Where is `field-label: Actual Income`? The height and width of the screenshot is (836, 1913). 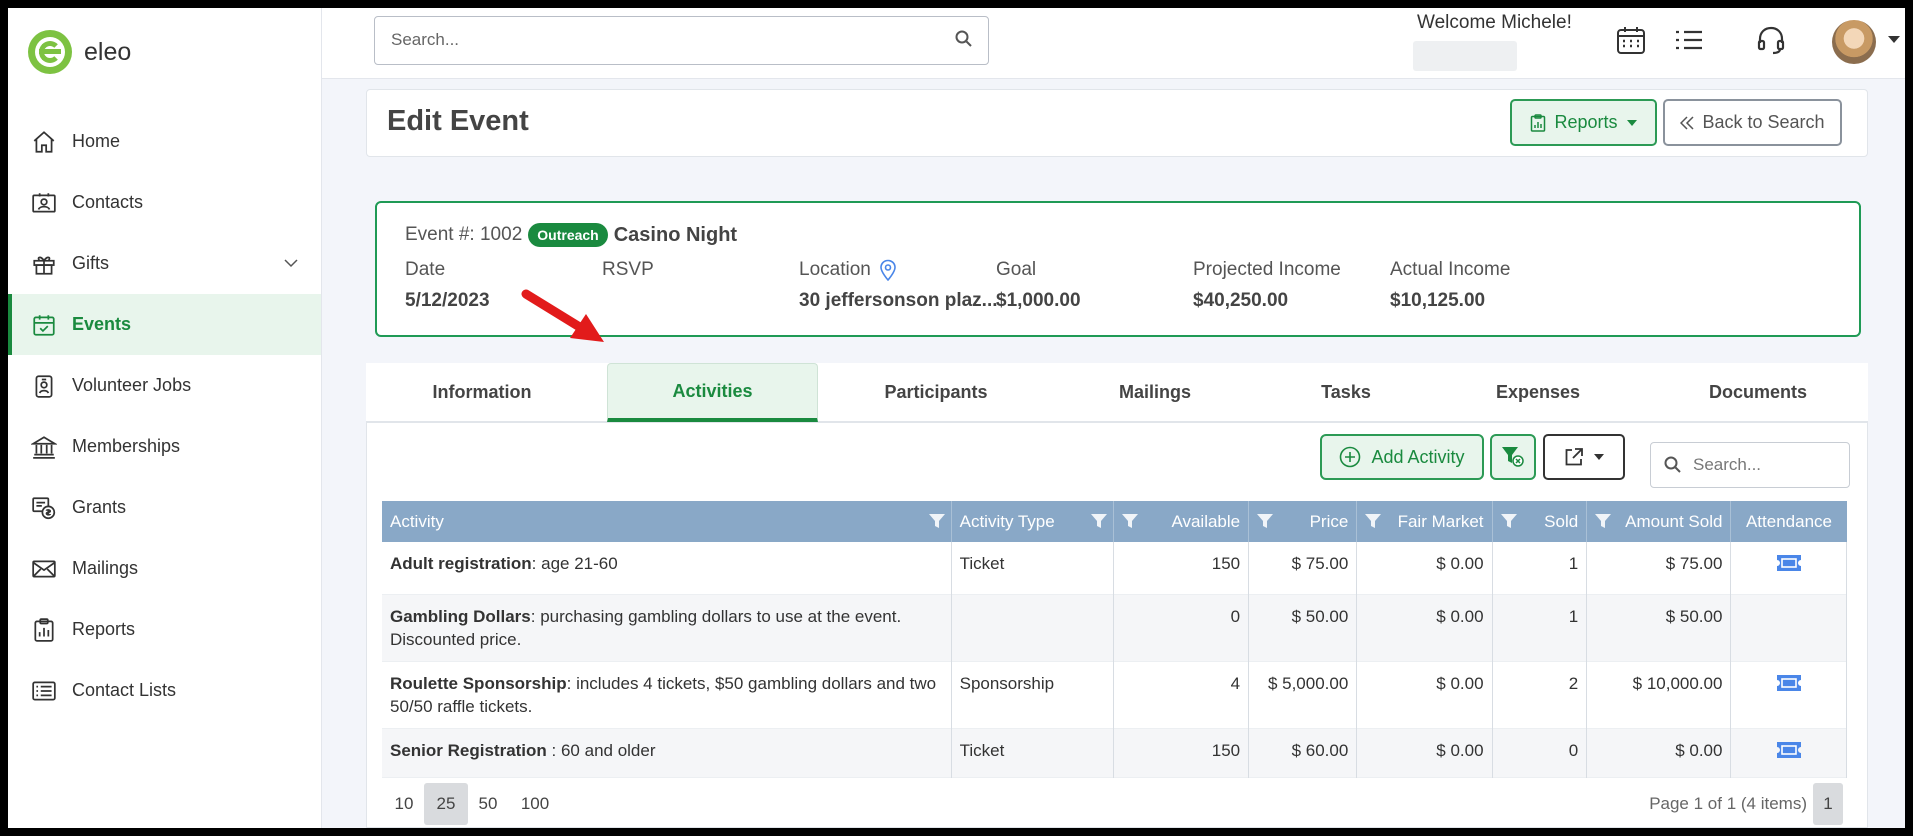
field-label: Actual Income is located at coordinates (1450, 269).